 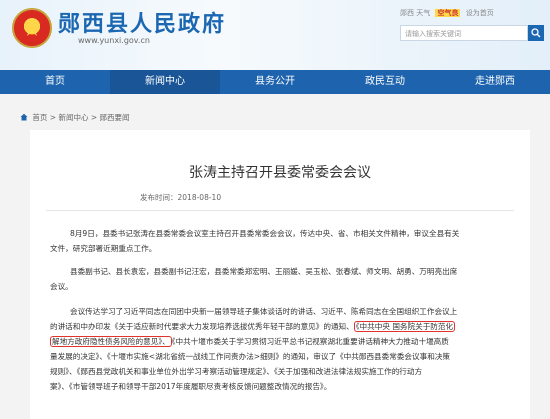 I want to click on set-homepage-link: 设为首页, so click(x=480, y=13).